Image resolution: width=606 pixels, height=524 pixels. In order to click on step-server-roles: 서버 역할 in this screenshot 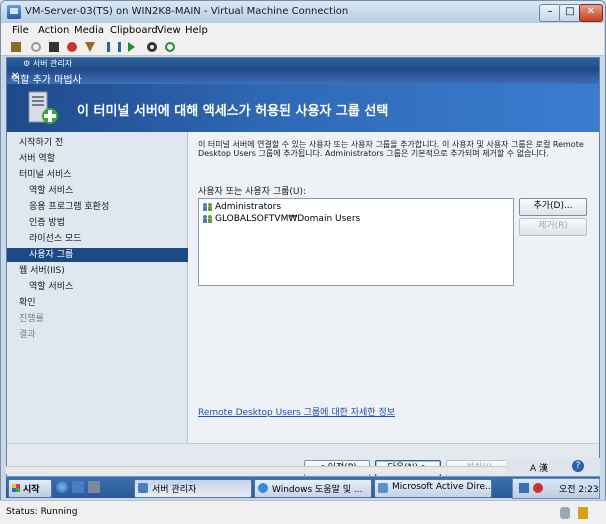, I will do `click(103, 159)`.